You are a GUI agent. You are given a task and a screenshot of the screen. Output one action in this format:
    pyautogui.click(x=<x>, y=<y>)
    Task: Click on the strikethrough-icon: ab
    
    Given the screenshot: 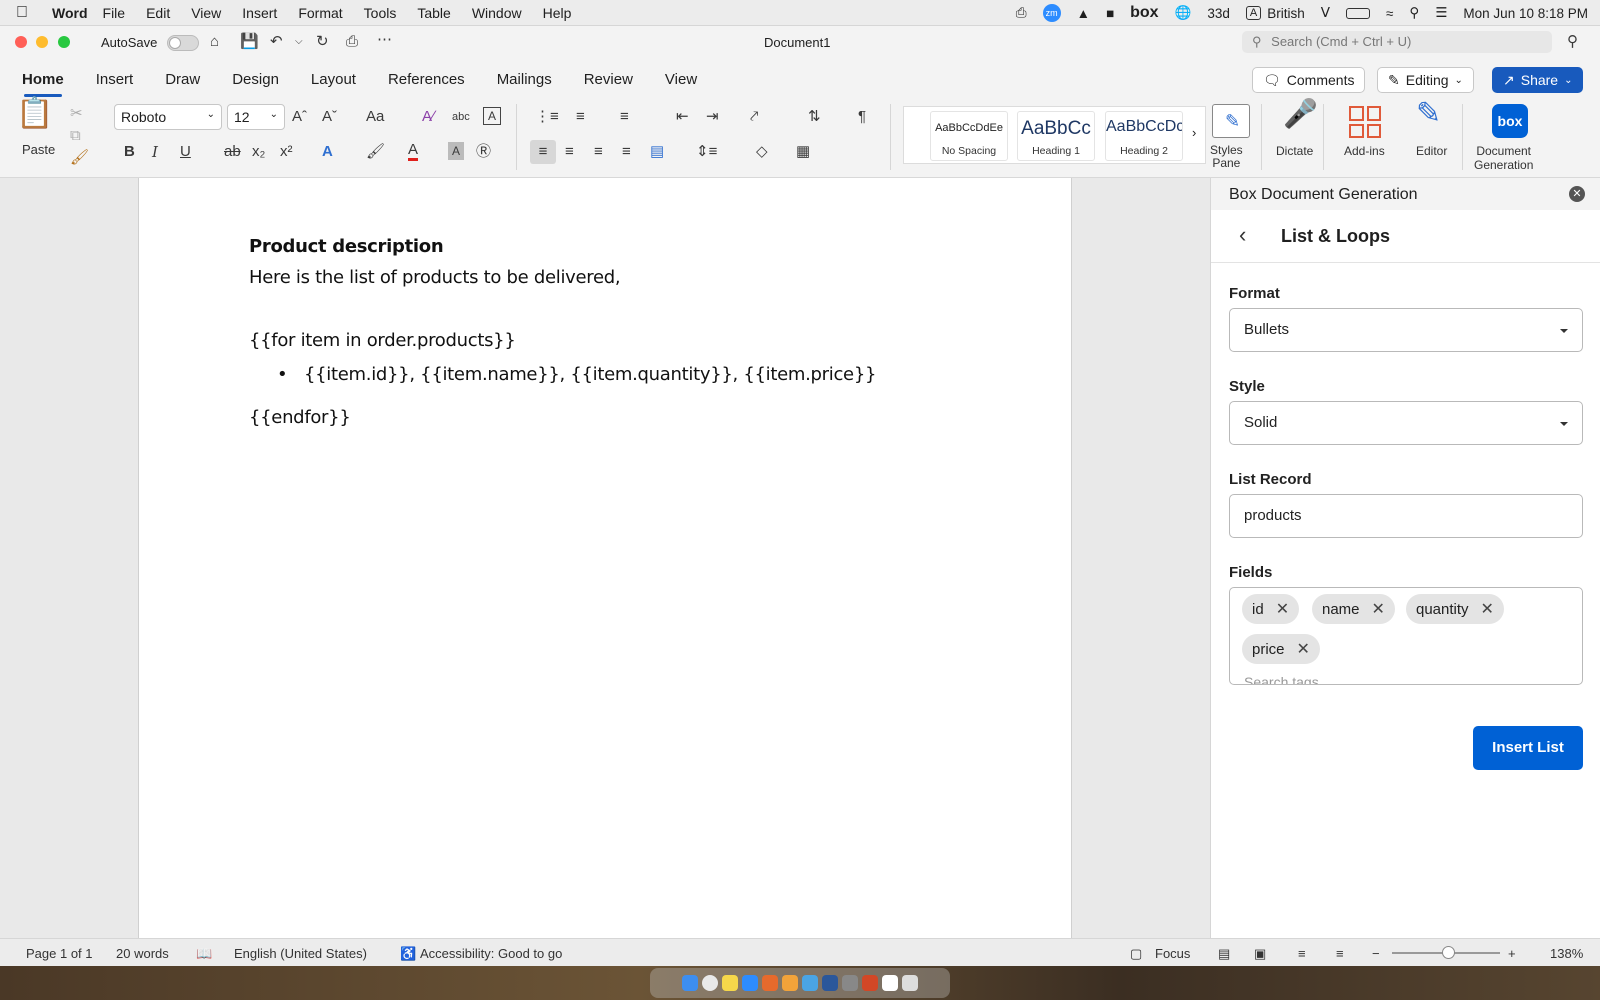 What is the action you would take?
    pyautogui.click(x=232, y=152)
    